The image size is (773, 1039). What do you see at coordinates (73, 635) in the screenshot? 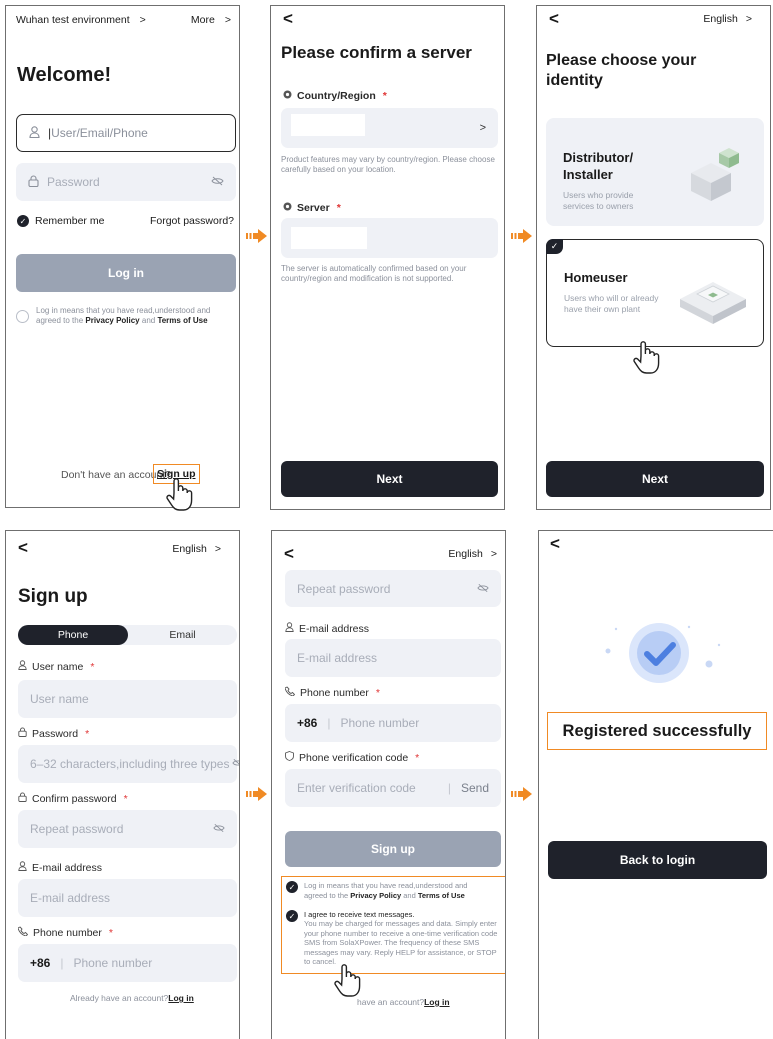
I see `tab-phone: Phone` at bounding box center [73, 635].